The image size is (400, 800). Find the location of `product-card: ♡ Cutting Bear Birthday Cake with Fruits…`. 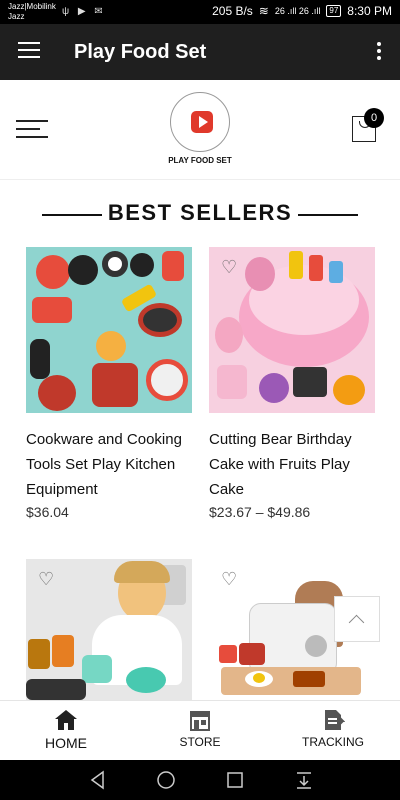

product-card: ♡ Cutting Bear Birthday Cake with Fruits… is located at coordinates (292, 383).